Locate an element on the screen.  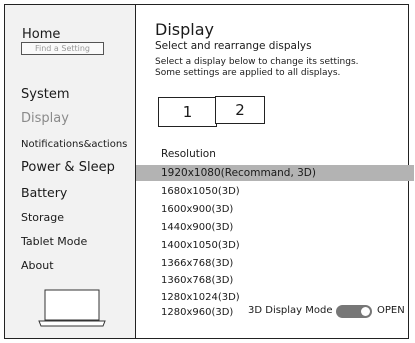
laptop-icon is located at coordinates (72, 310).